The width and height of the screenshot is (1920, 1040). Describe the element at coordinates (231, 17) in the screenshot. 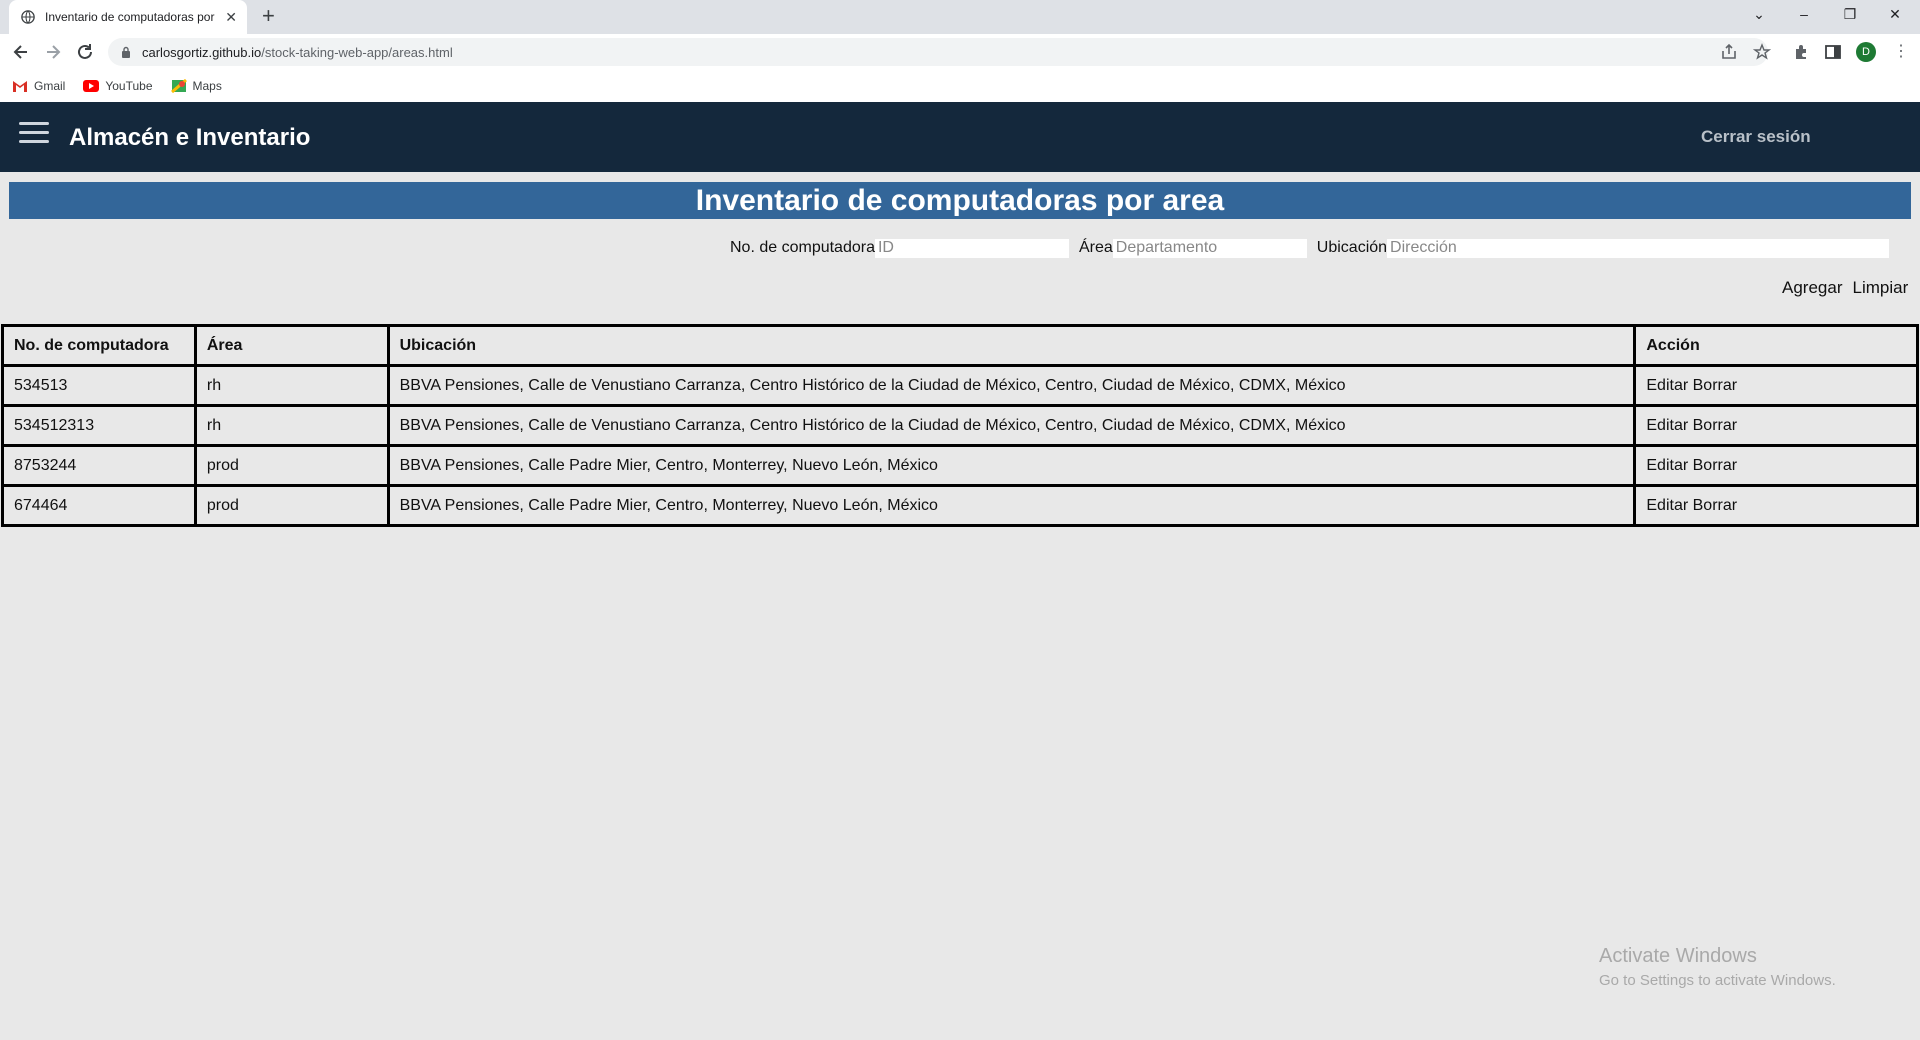

I see `tab-close-icon: ✕` at that location.